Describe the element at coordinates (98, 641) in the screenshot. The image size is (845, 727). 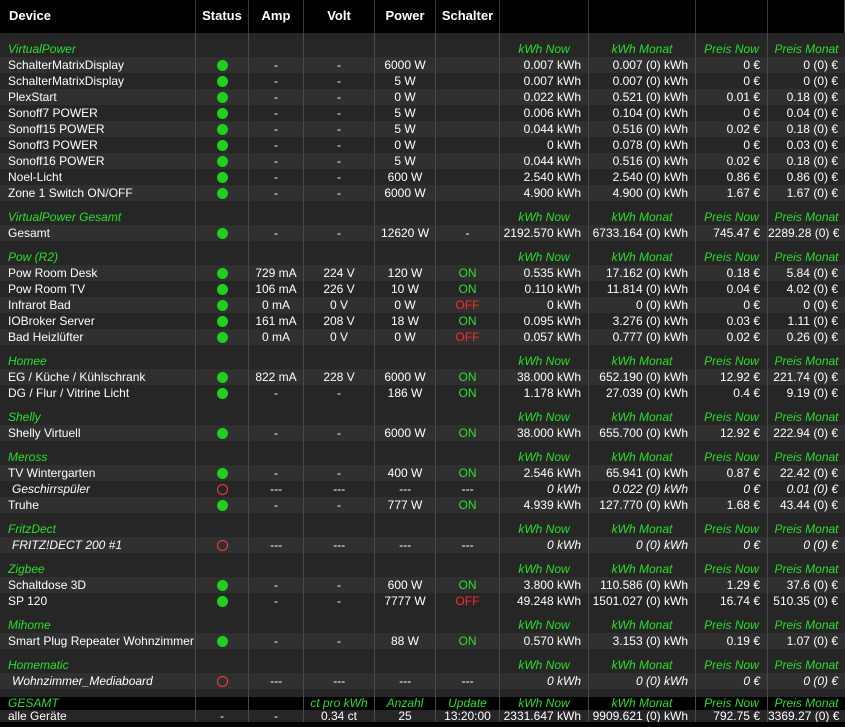
I see `device-name: Smart Plug Repeater Wohnzimmer` at that location.